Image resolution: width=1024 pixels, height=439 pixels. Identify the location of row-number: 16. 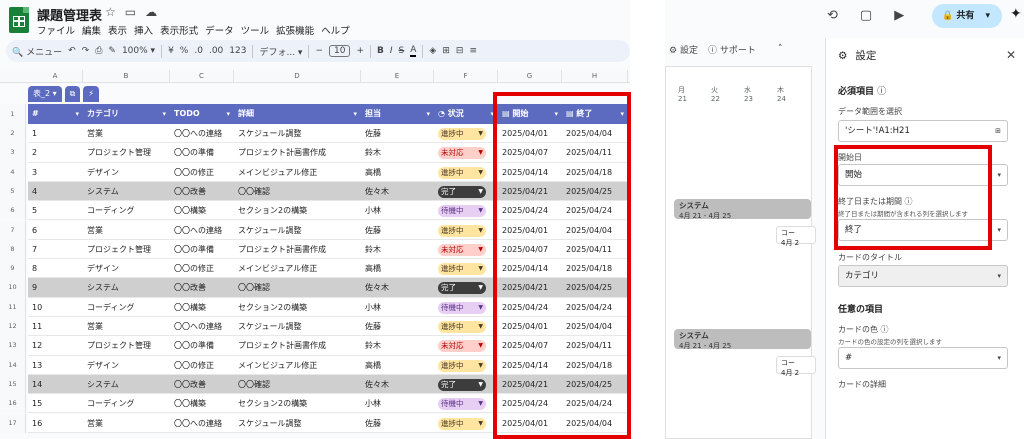
(13, 404).